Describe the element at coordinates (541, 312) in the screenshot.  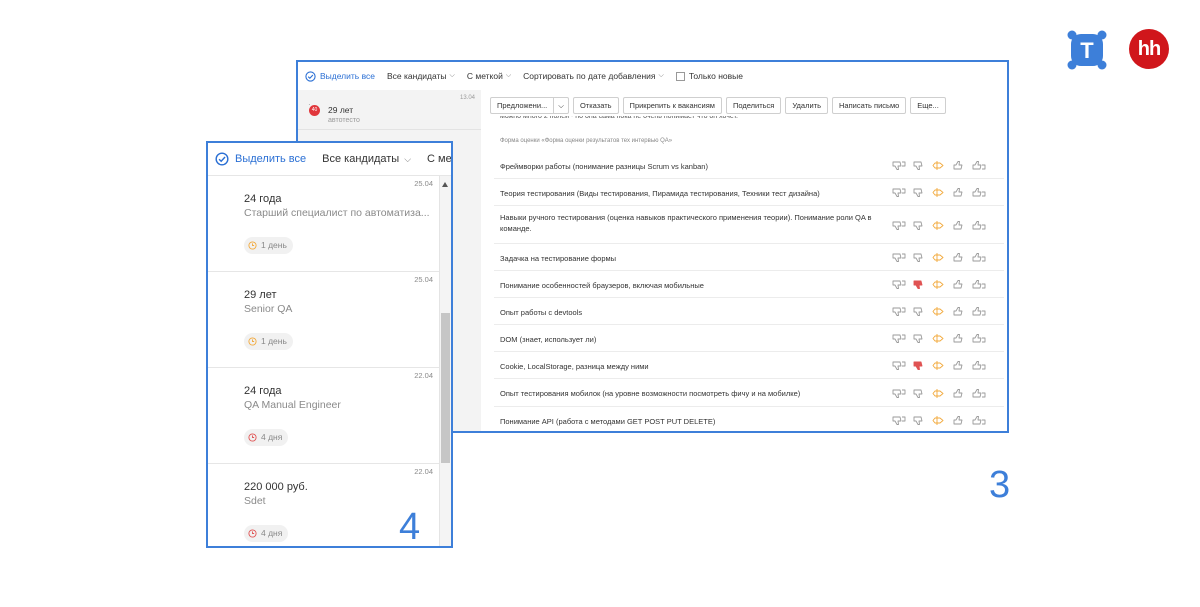
I see `criterion-name: Опыт работы с devtools` at that location.